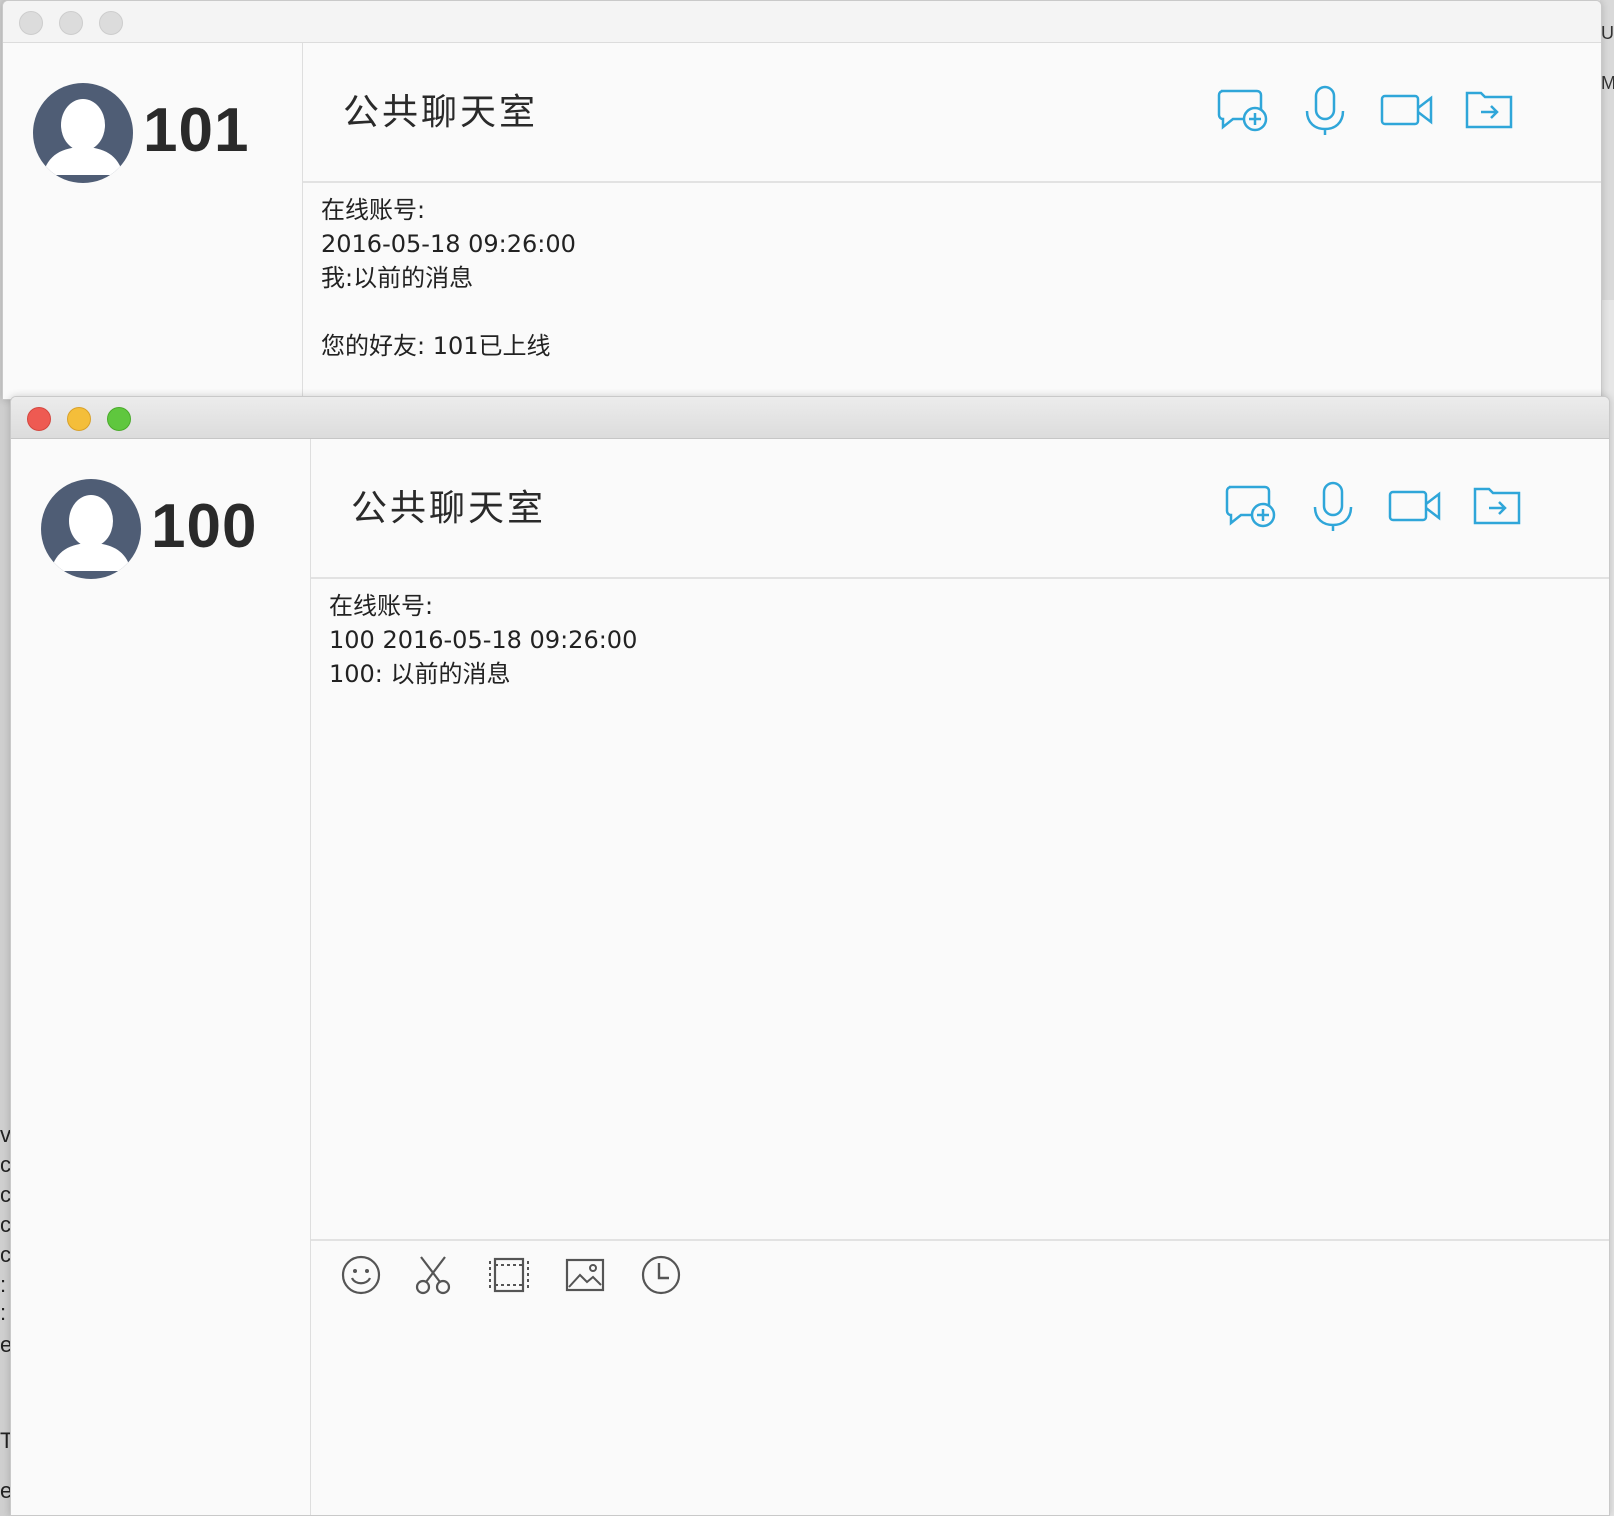 The height and width of the screenshot is (1516, 1614). Describe the element at coordinates (448, 244) in the screenshot. I see `message-line: 2016-05-18 09:26:00` at that location.